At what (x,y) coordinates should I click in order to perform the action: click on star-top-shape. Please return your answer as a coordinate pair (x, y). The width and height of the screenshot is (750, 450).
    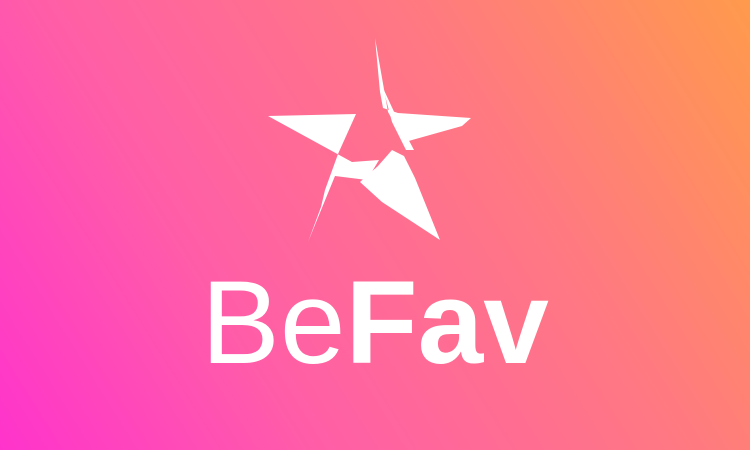
    Looking at the image, I should click on (423, 90).